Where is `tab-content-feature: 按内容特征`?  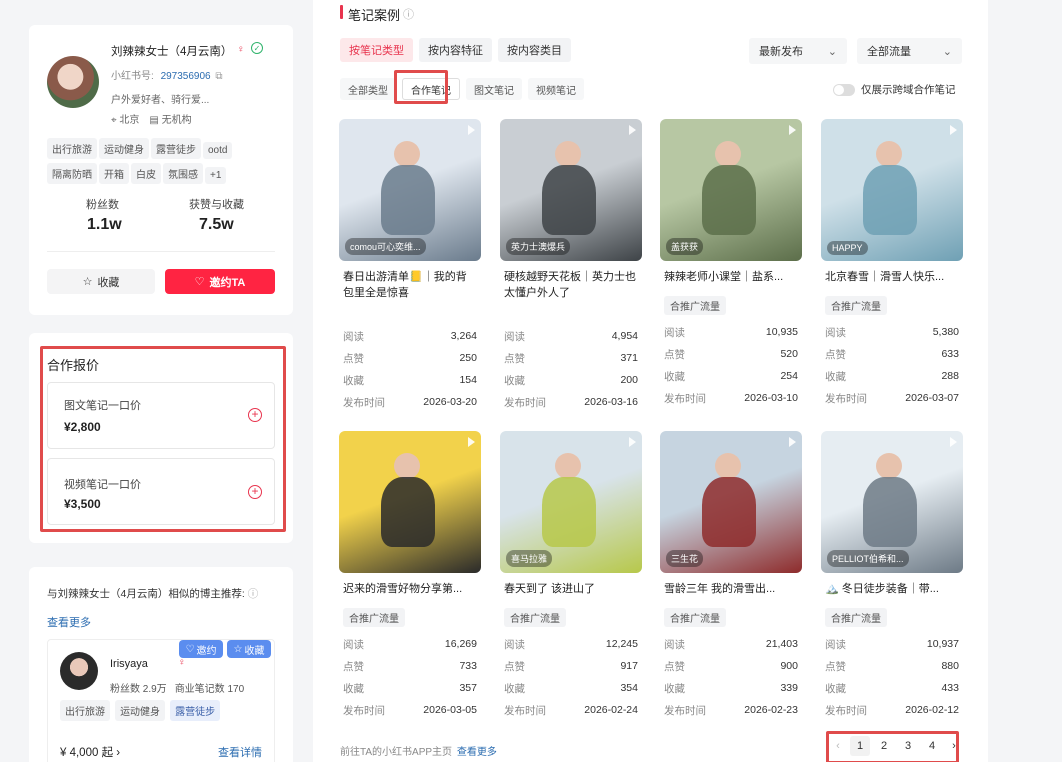
tab-content-feature: 按内容特征 is located at coordinates (455, 50).